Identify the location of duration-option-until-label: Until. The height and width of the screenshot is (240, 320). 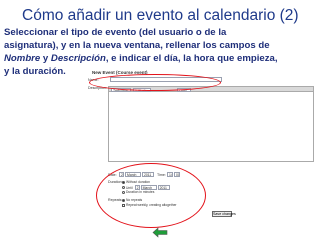
(129, 187).